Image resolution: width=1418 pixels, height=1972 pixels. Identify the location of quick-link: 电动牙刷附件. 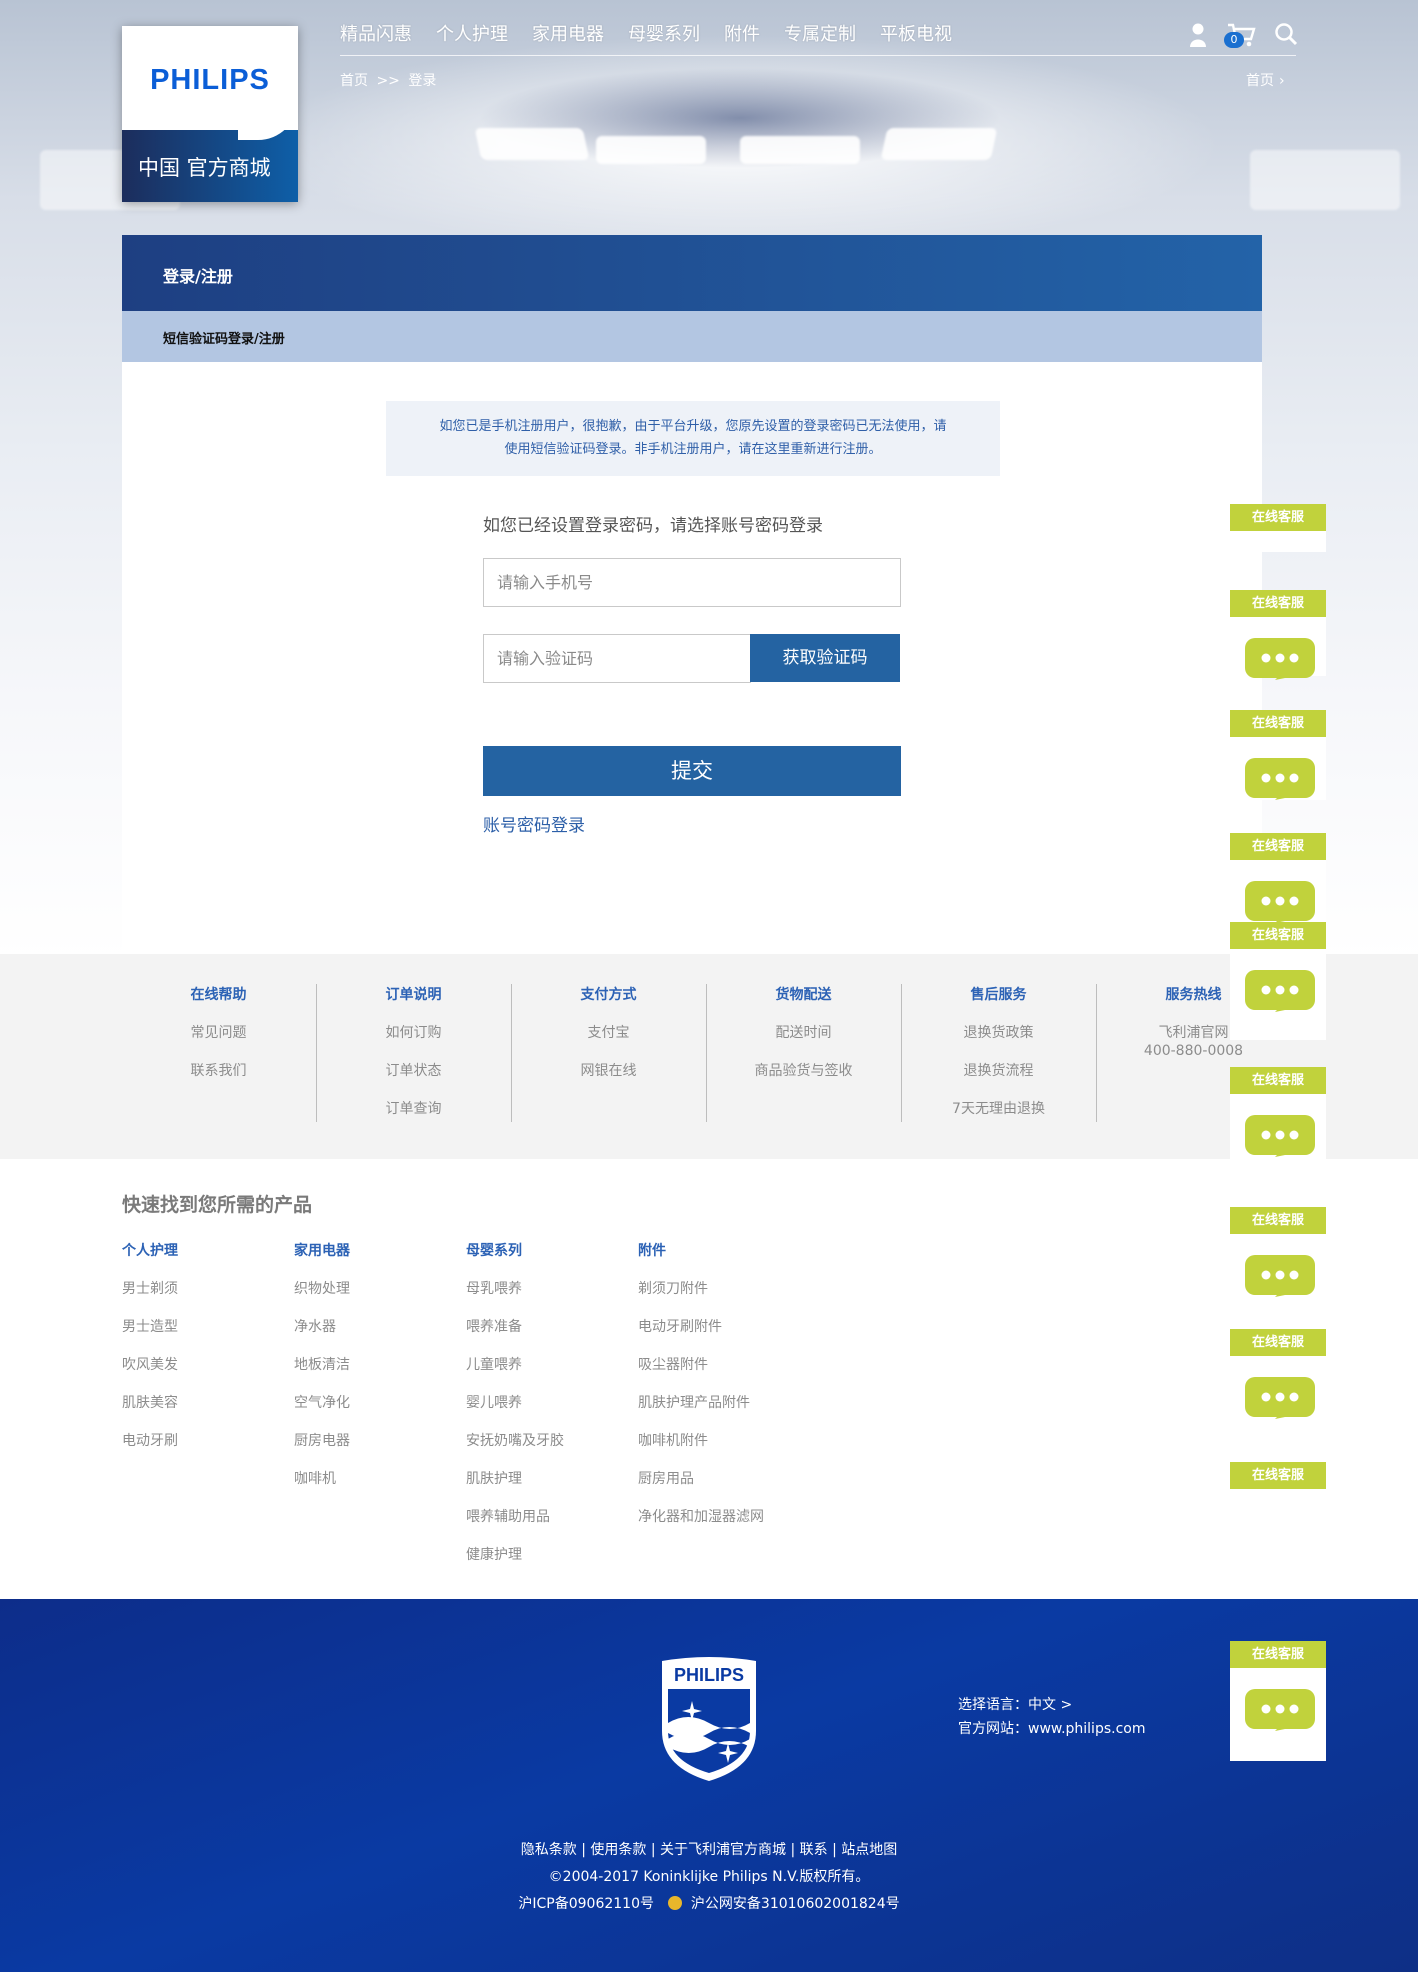
(701, 1335).